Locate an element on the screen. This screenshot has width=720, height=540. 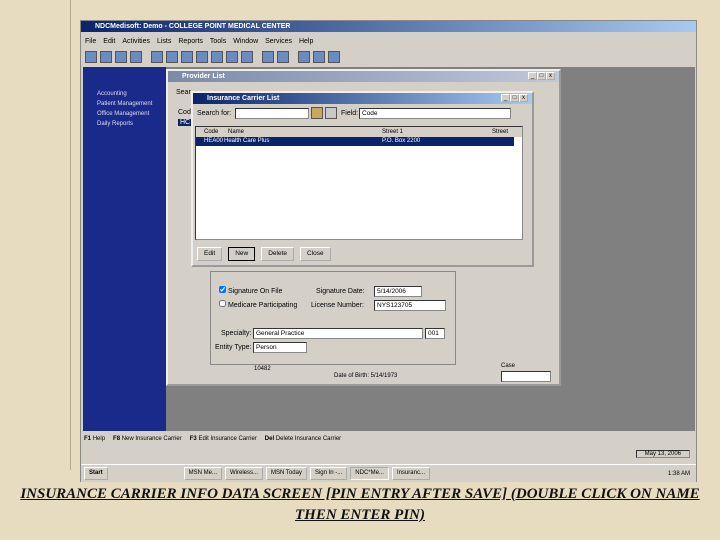
carrier-list-title: Insurance Carrier List is located at coordinates (362, 98).